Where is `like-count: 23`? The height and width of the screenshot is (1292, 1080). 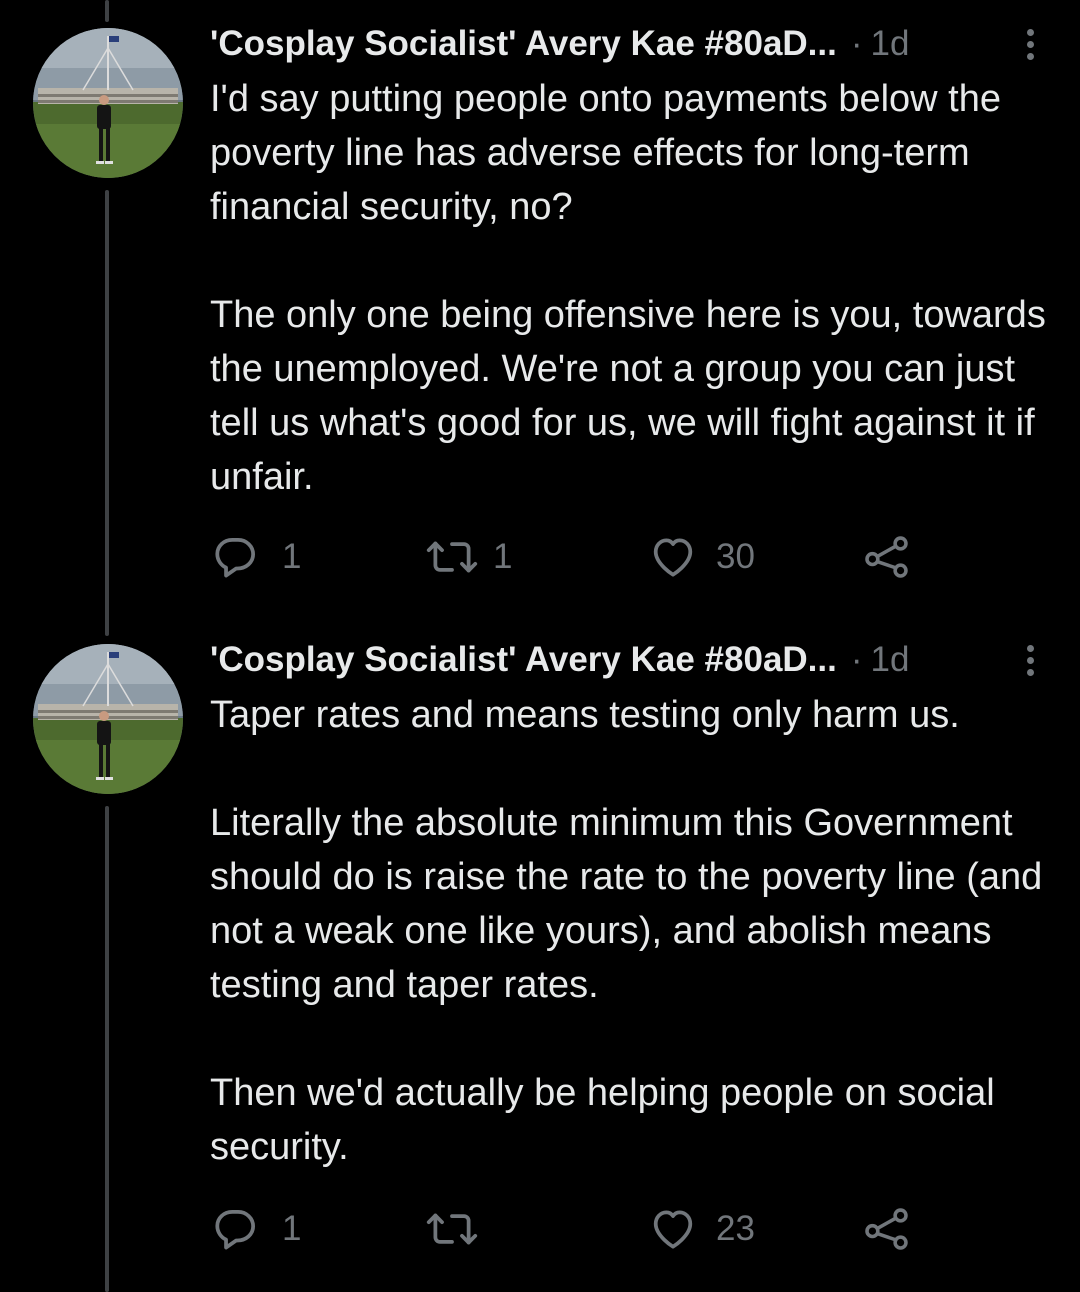
like-count: 23 is located at coordinates (735, 1228).